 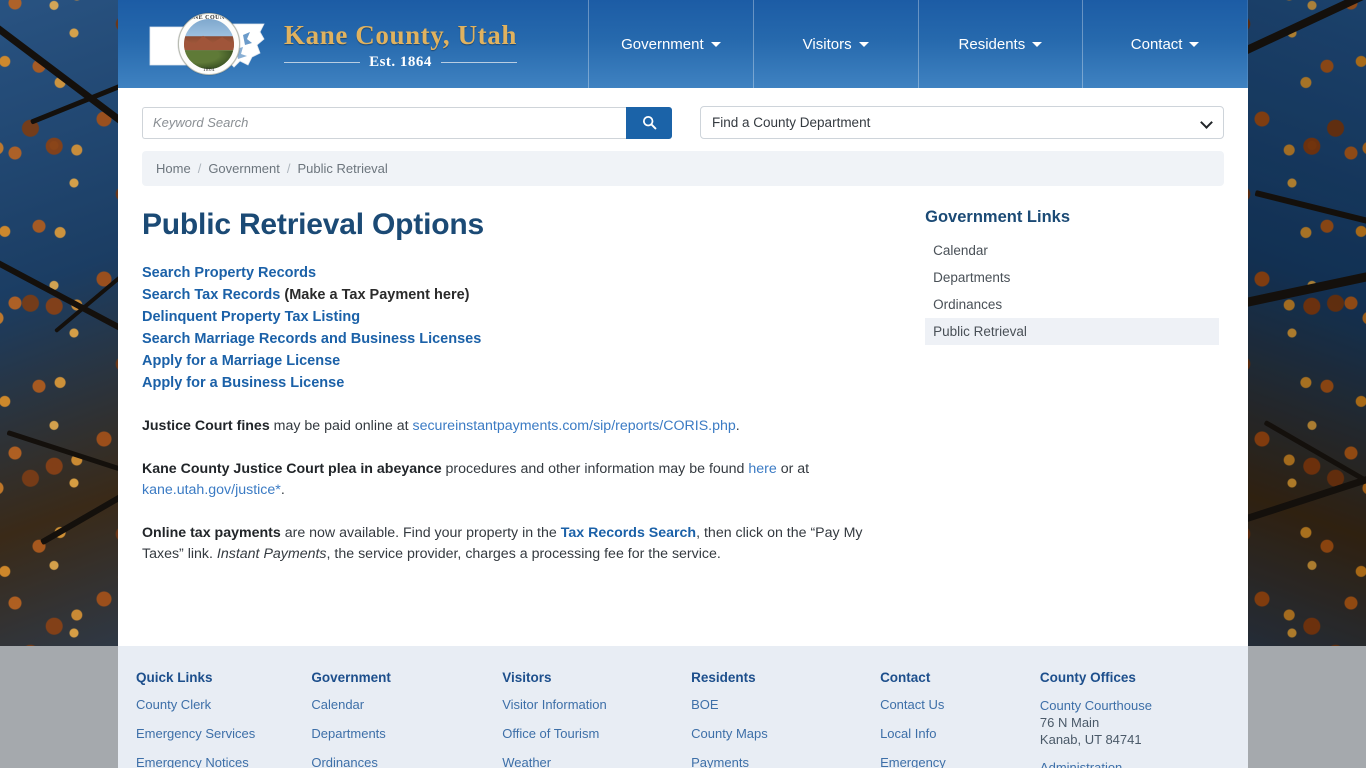 What do you see at coordinates (905, 677) in the screenshot?
I see `footer-heading-contact: Contact` at bounding box center [905, 677].